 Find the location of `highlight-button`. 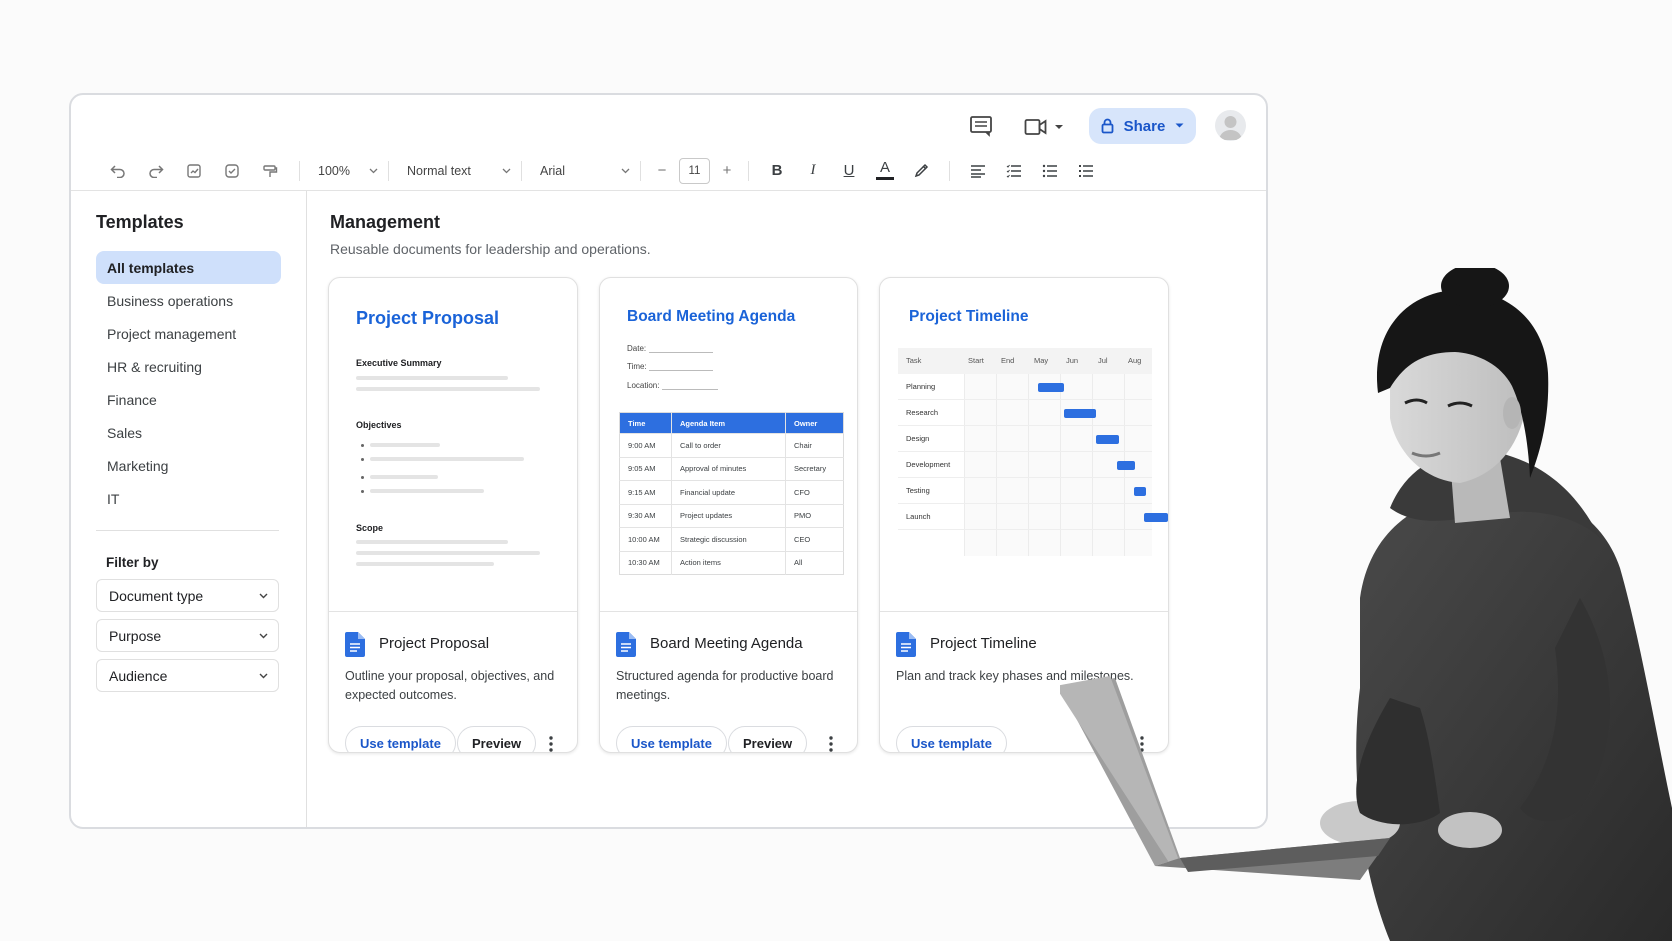

highlight-button is located at coordinates (921, 171).